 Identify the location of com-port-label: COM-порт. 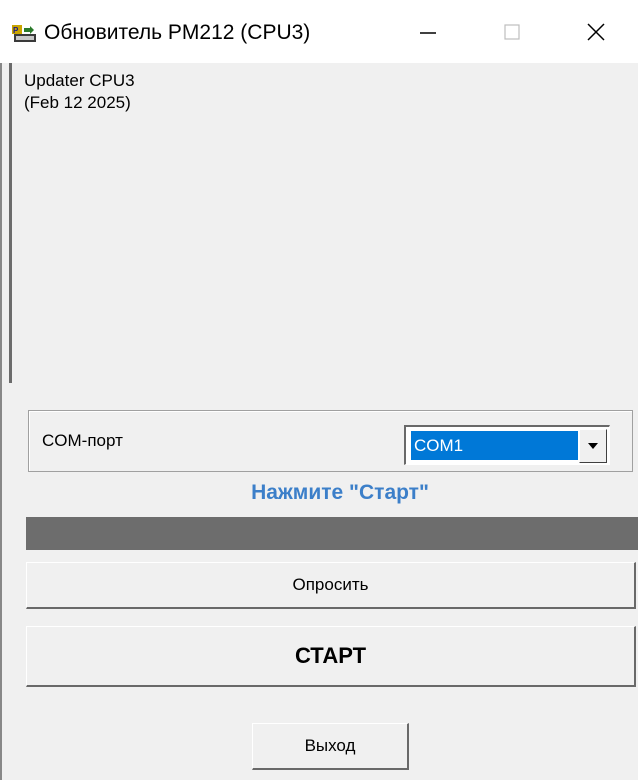
(82, 440).